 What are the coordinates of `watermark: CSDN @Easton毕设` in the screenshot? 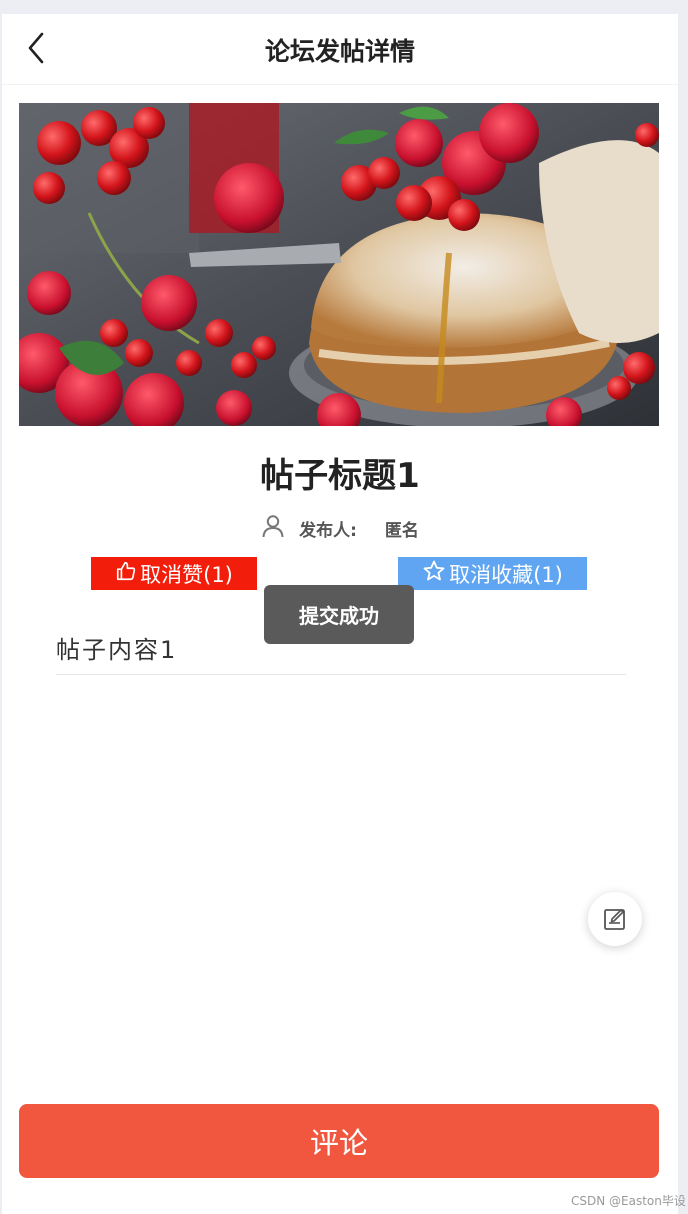 It's located at (628, 1201).